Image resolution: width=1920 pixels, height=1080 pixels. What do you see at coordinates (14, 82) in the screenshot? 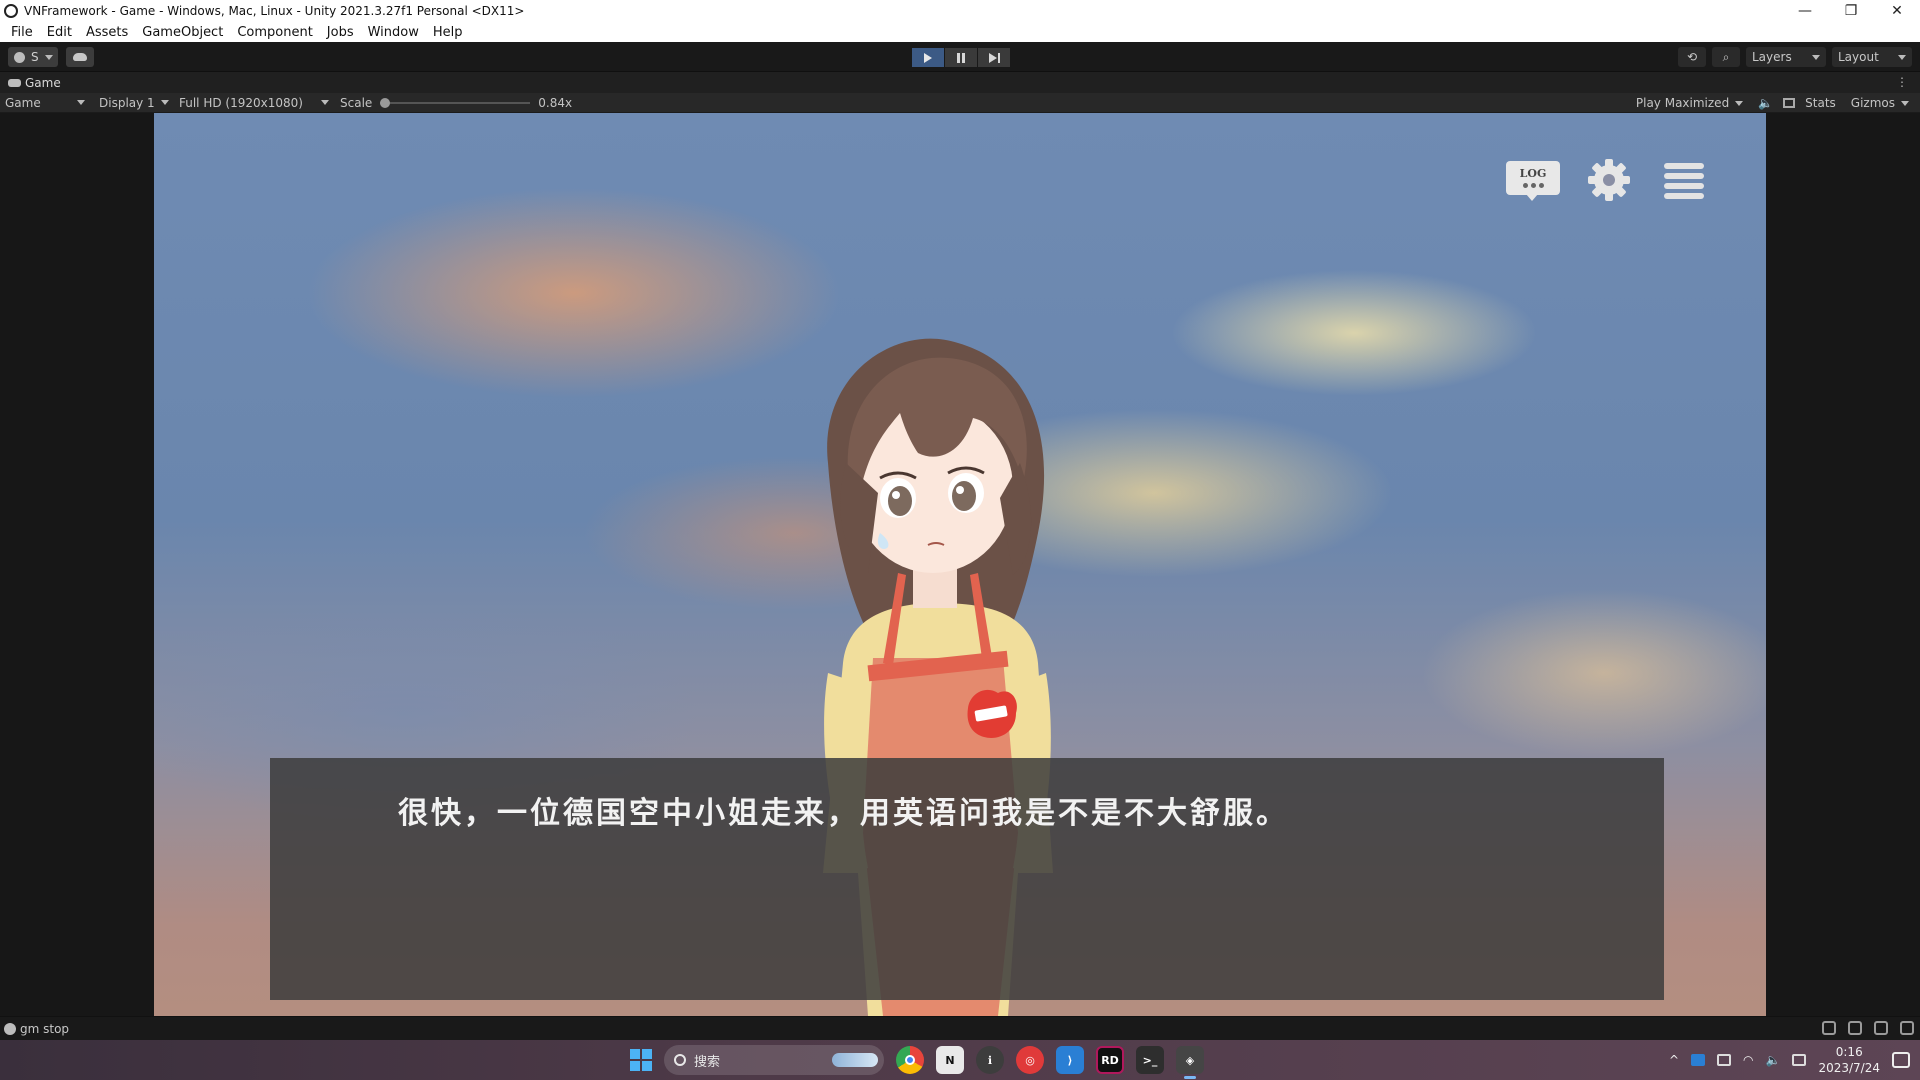
I see `gamepad-icon` at bounding box center [14, 82].